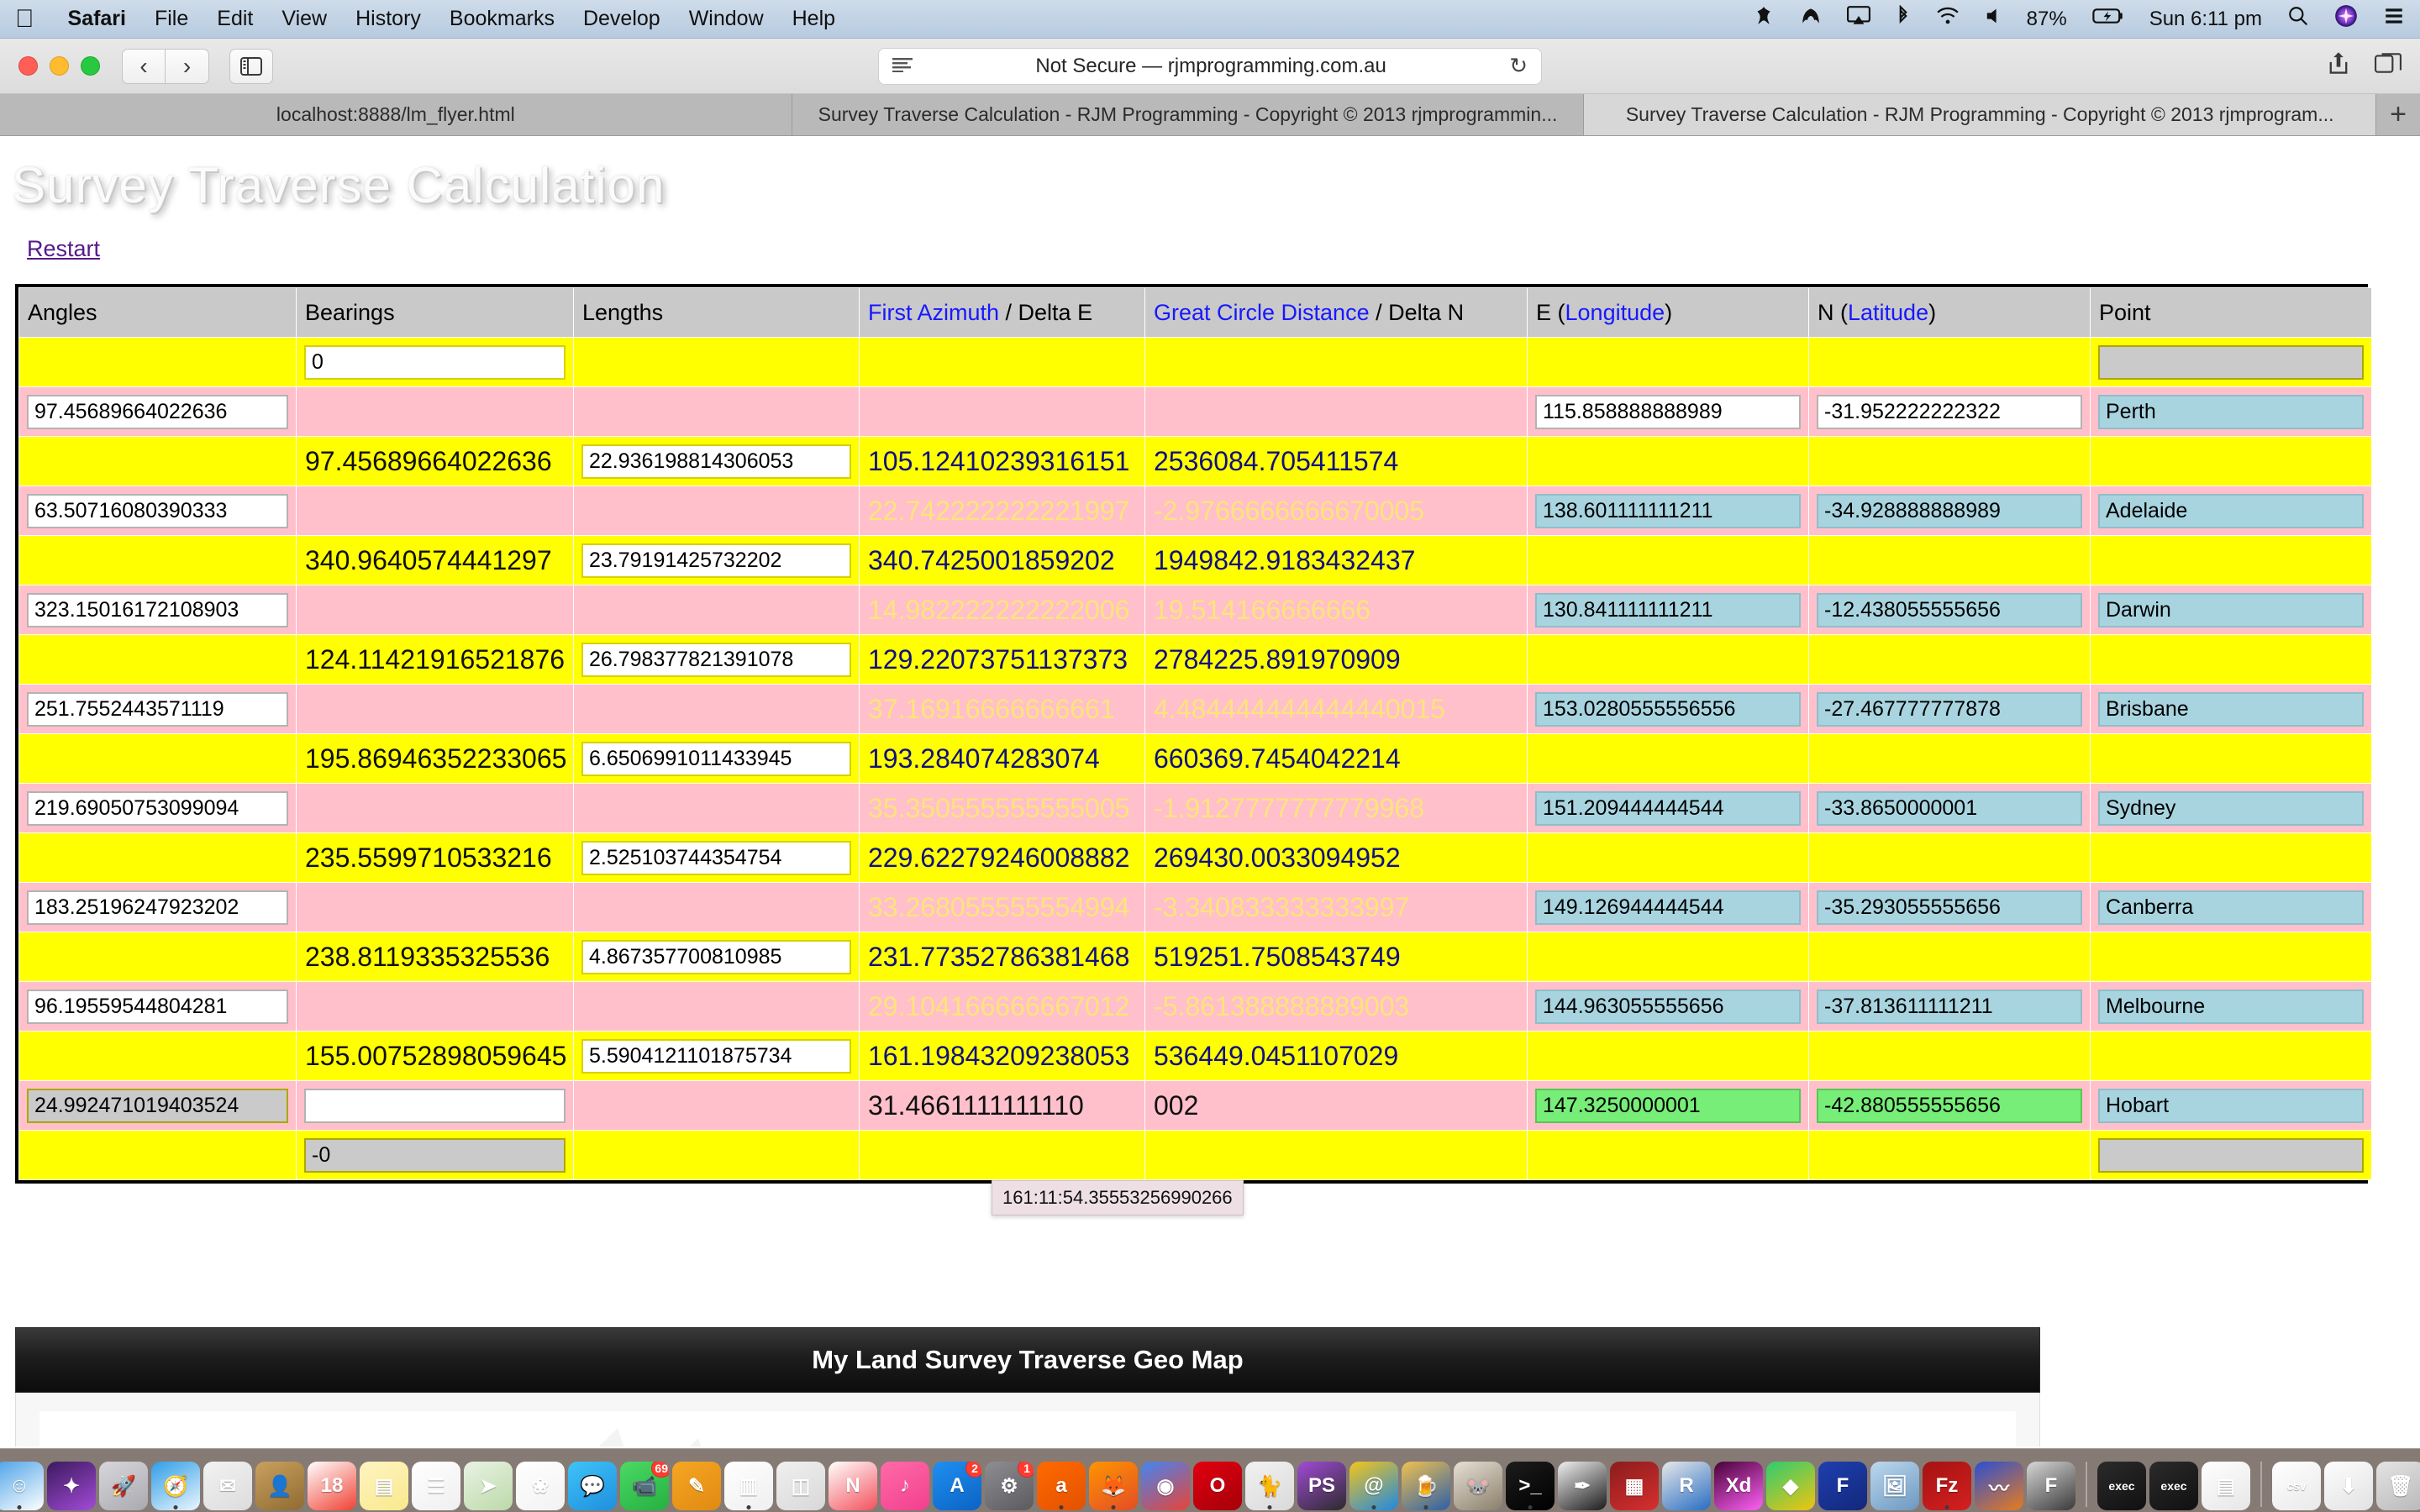 The width and height of the screenshot is (2420, 1512). Describe the element at coordinates (696, 1486) in the screenshot. I see `dock-item-pages: ✎` at that location.